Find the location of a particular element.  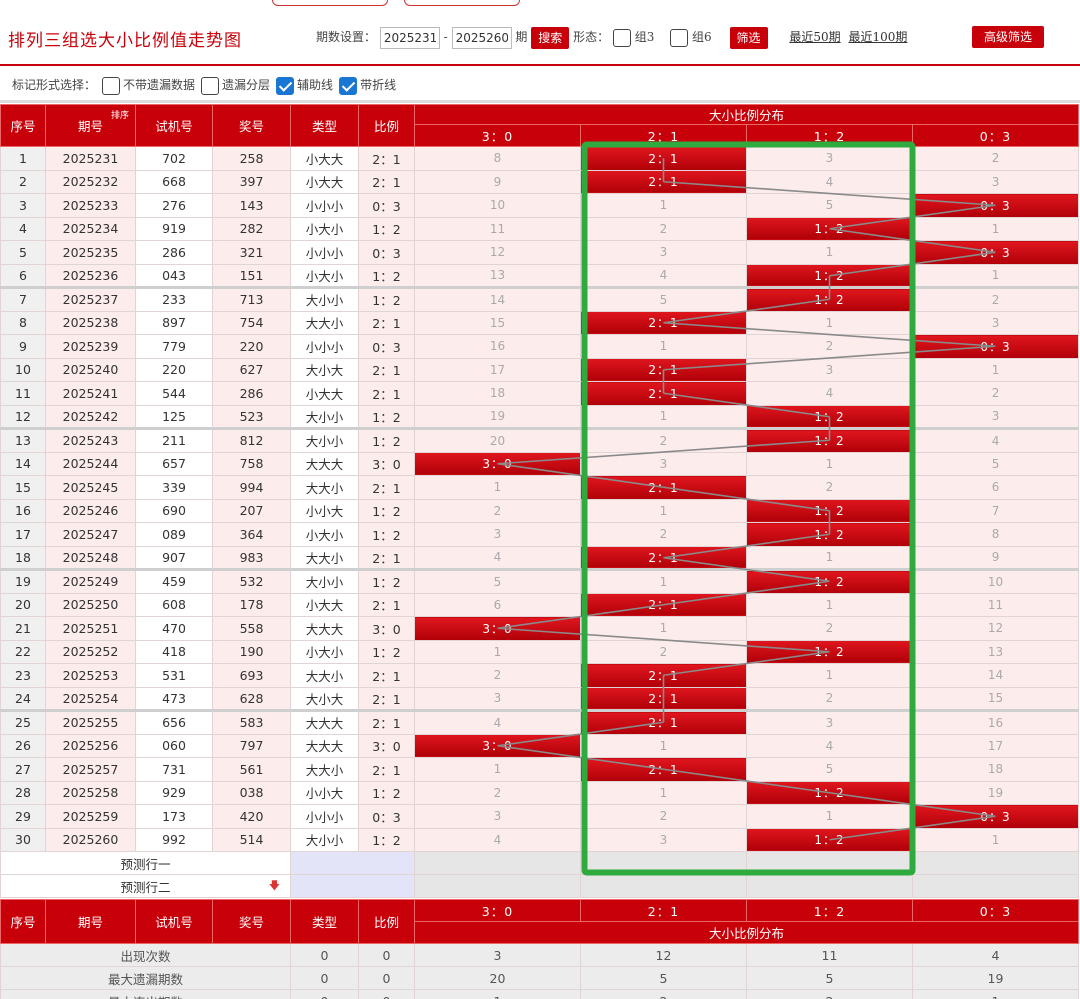

row-prize: 532 is located at coordinates (251, 581).